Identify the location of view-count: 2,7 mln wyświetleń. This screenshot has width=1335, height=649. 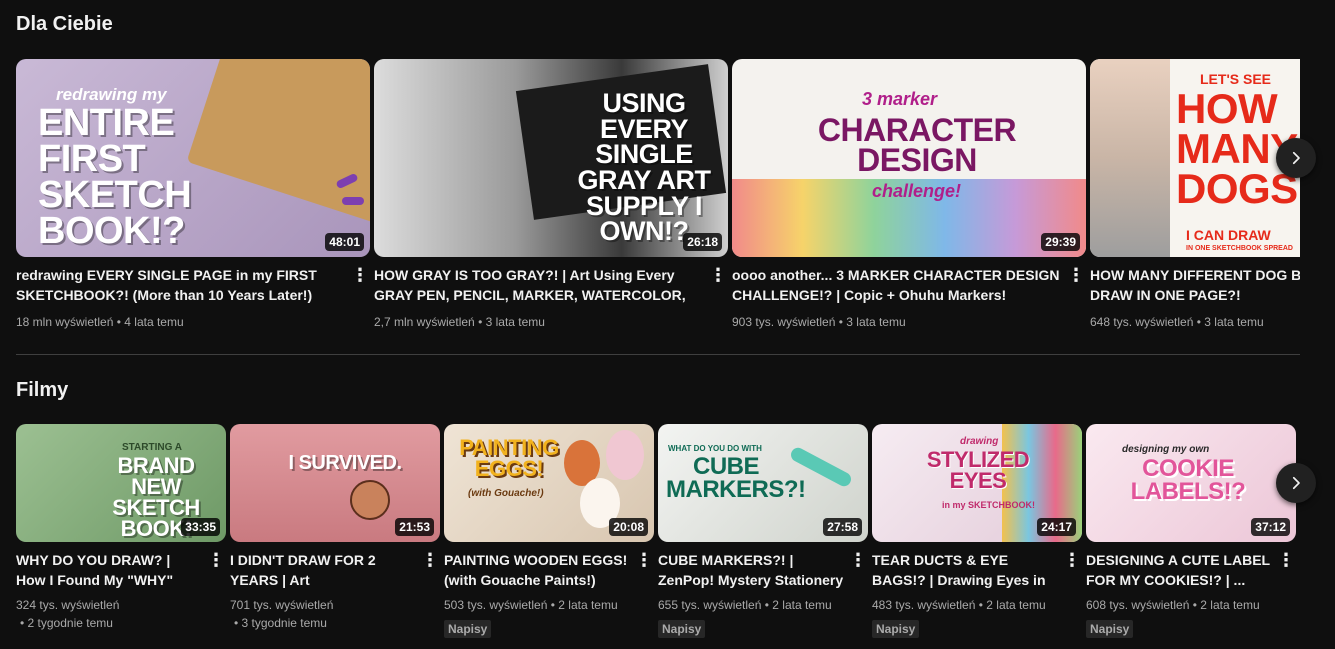
(424, 322).